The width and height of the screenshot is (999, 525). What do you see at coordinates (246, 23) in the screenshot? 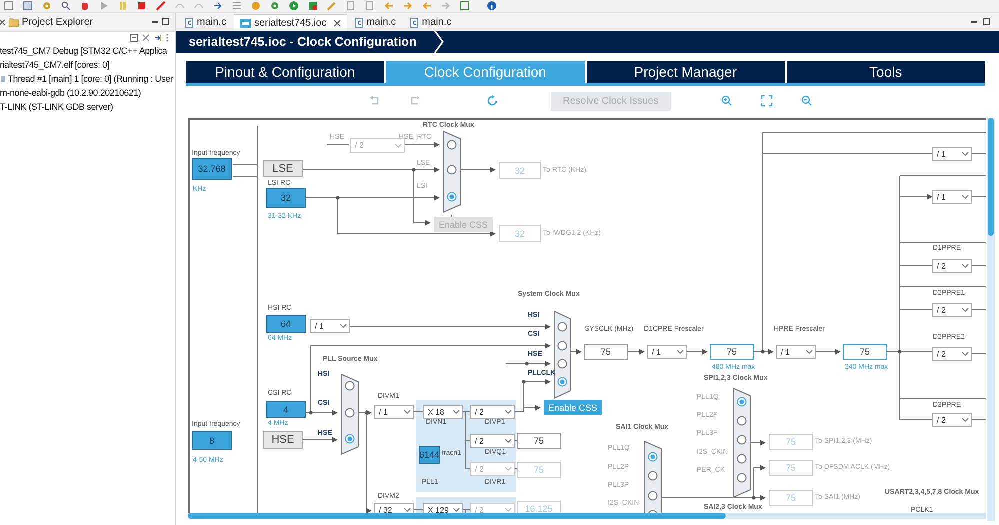
I see `cube-file-icon` at bounding box center [246, 23].